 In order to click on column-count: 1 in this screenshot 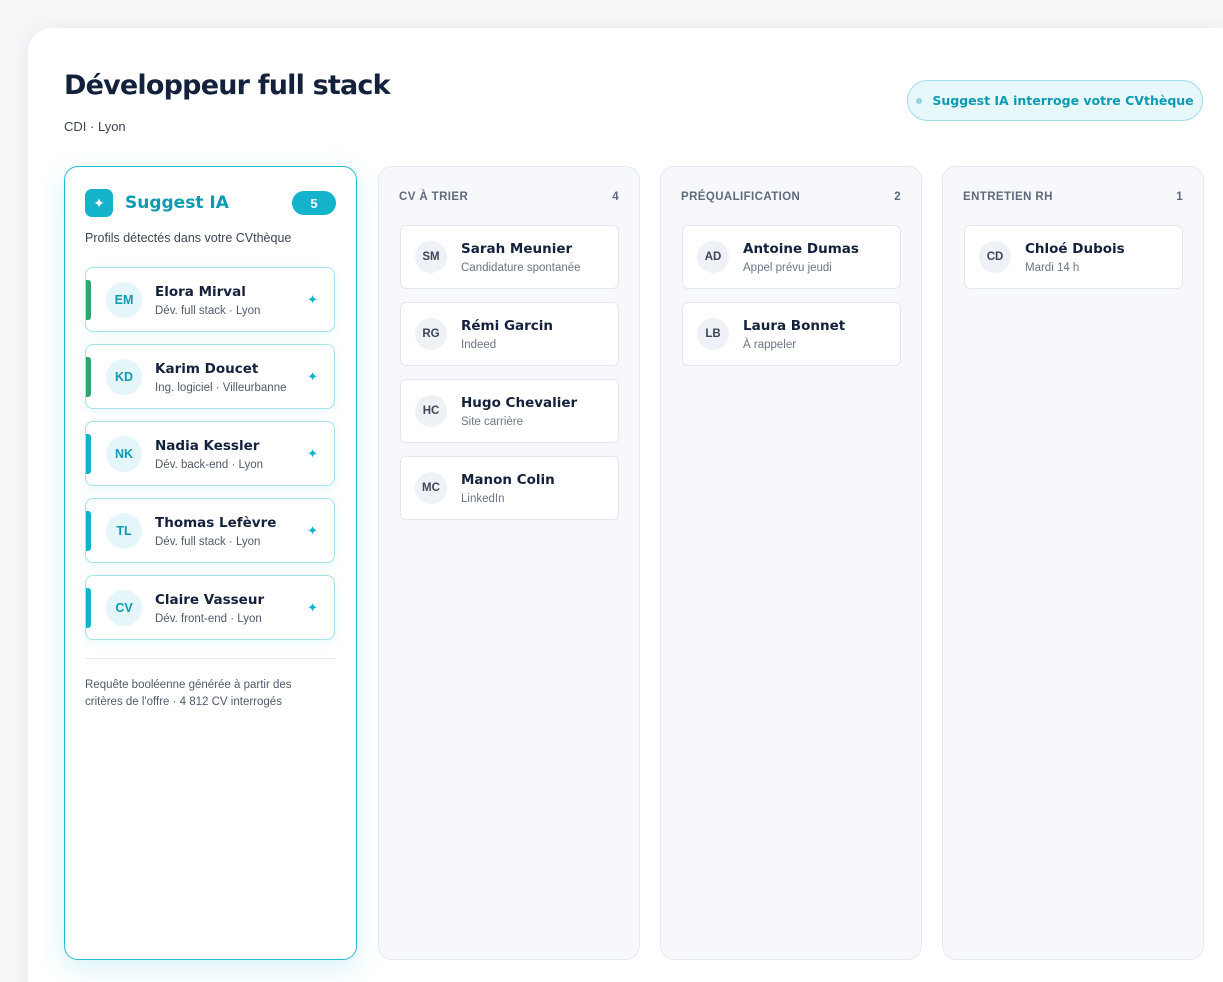, I will do `click(1179, 197)`.